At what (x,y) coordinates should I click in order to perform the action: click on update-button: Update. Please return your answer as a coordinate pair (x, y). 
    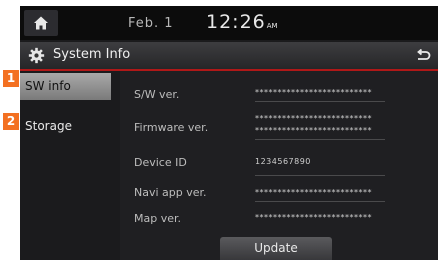
    Looking at the image, I should click on (276, 248).